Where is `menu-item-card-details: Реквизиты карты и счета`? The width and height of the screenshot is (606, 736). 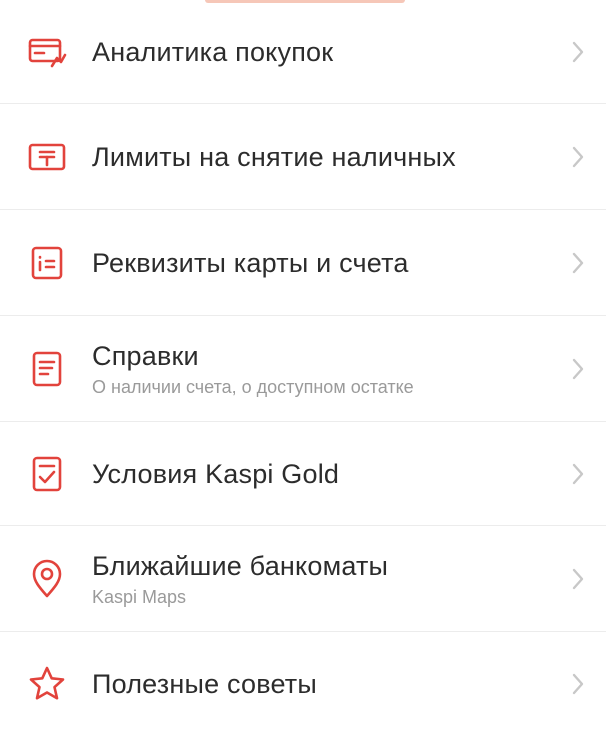 menu-item-card-details: Реквизиты карты и счета is located at coordinates (303, 263).